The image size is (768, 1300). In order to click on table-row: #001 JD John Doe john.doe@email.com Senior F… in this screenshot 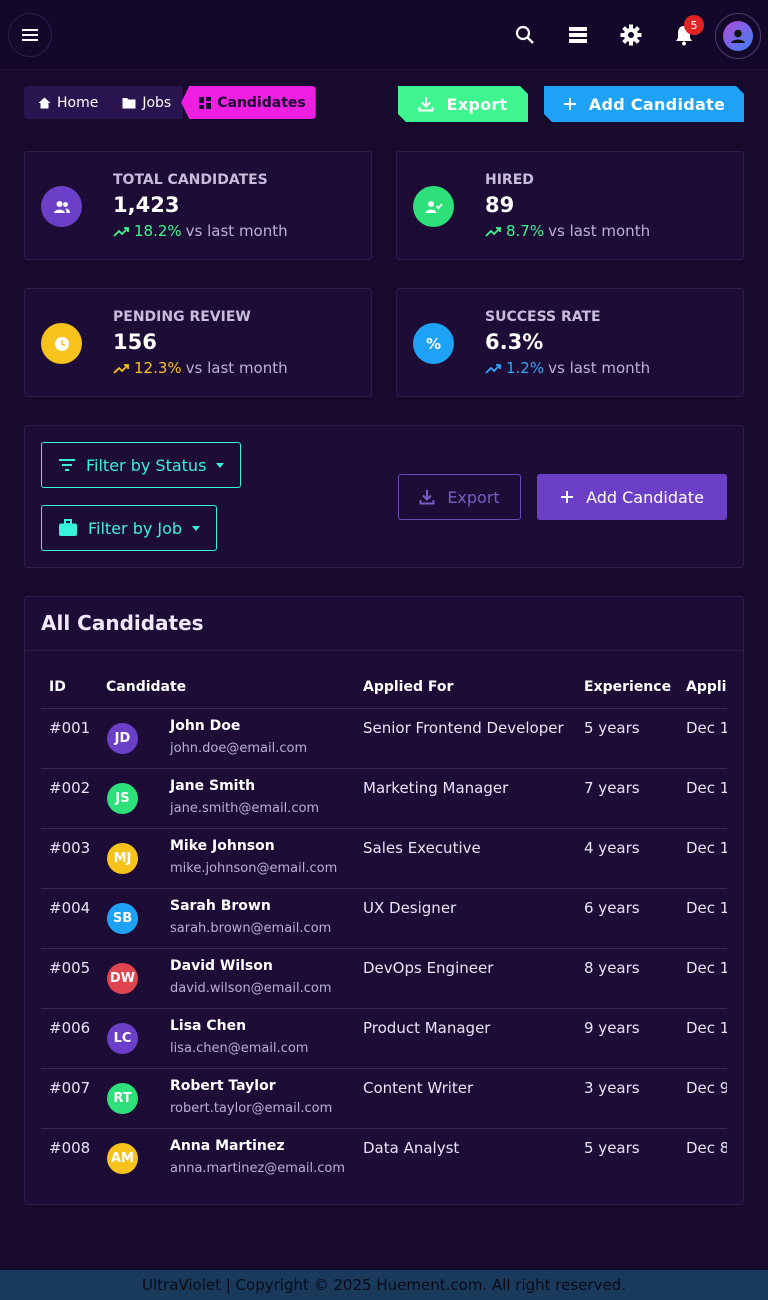, I will do `click(384, 738)`.